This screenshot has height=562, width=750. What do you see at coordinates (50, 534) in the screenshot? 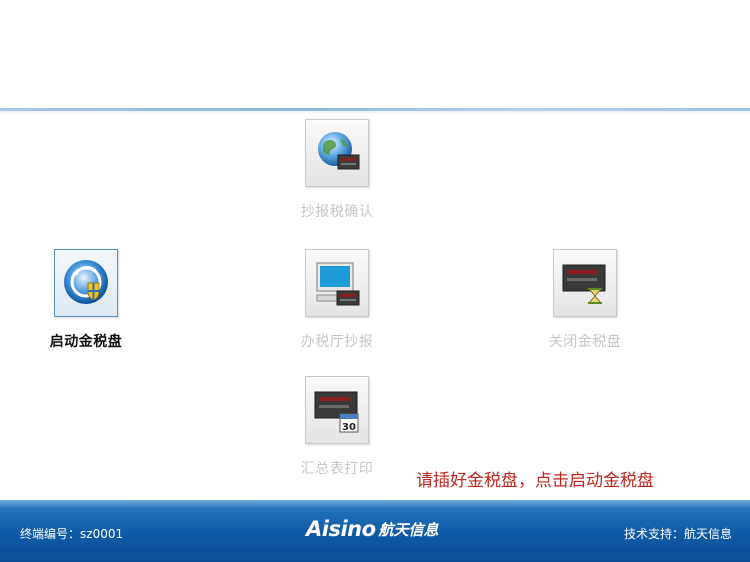
I see `terminal-label: 终端编号：` at bounding box center [50, 534].